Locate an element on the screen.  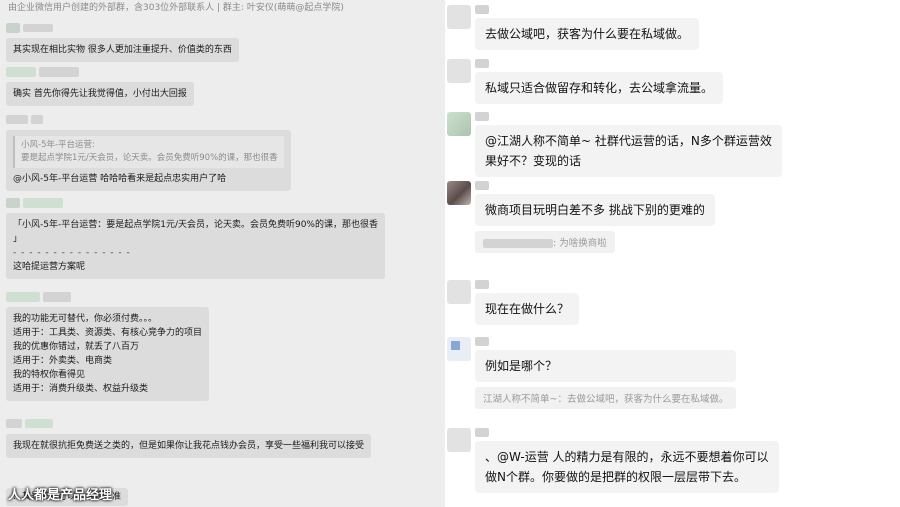
message-bubble: @江湖人称不简单~ 社群代运营的话，N多个群运营效 果好不？变现的话 is located at coordinates (628, 151).